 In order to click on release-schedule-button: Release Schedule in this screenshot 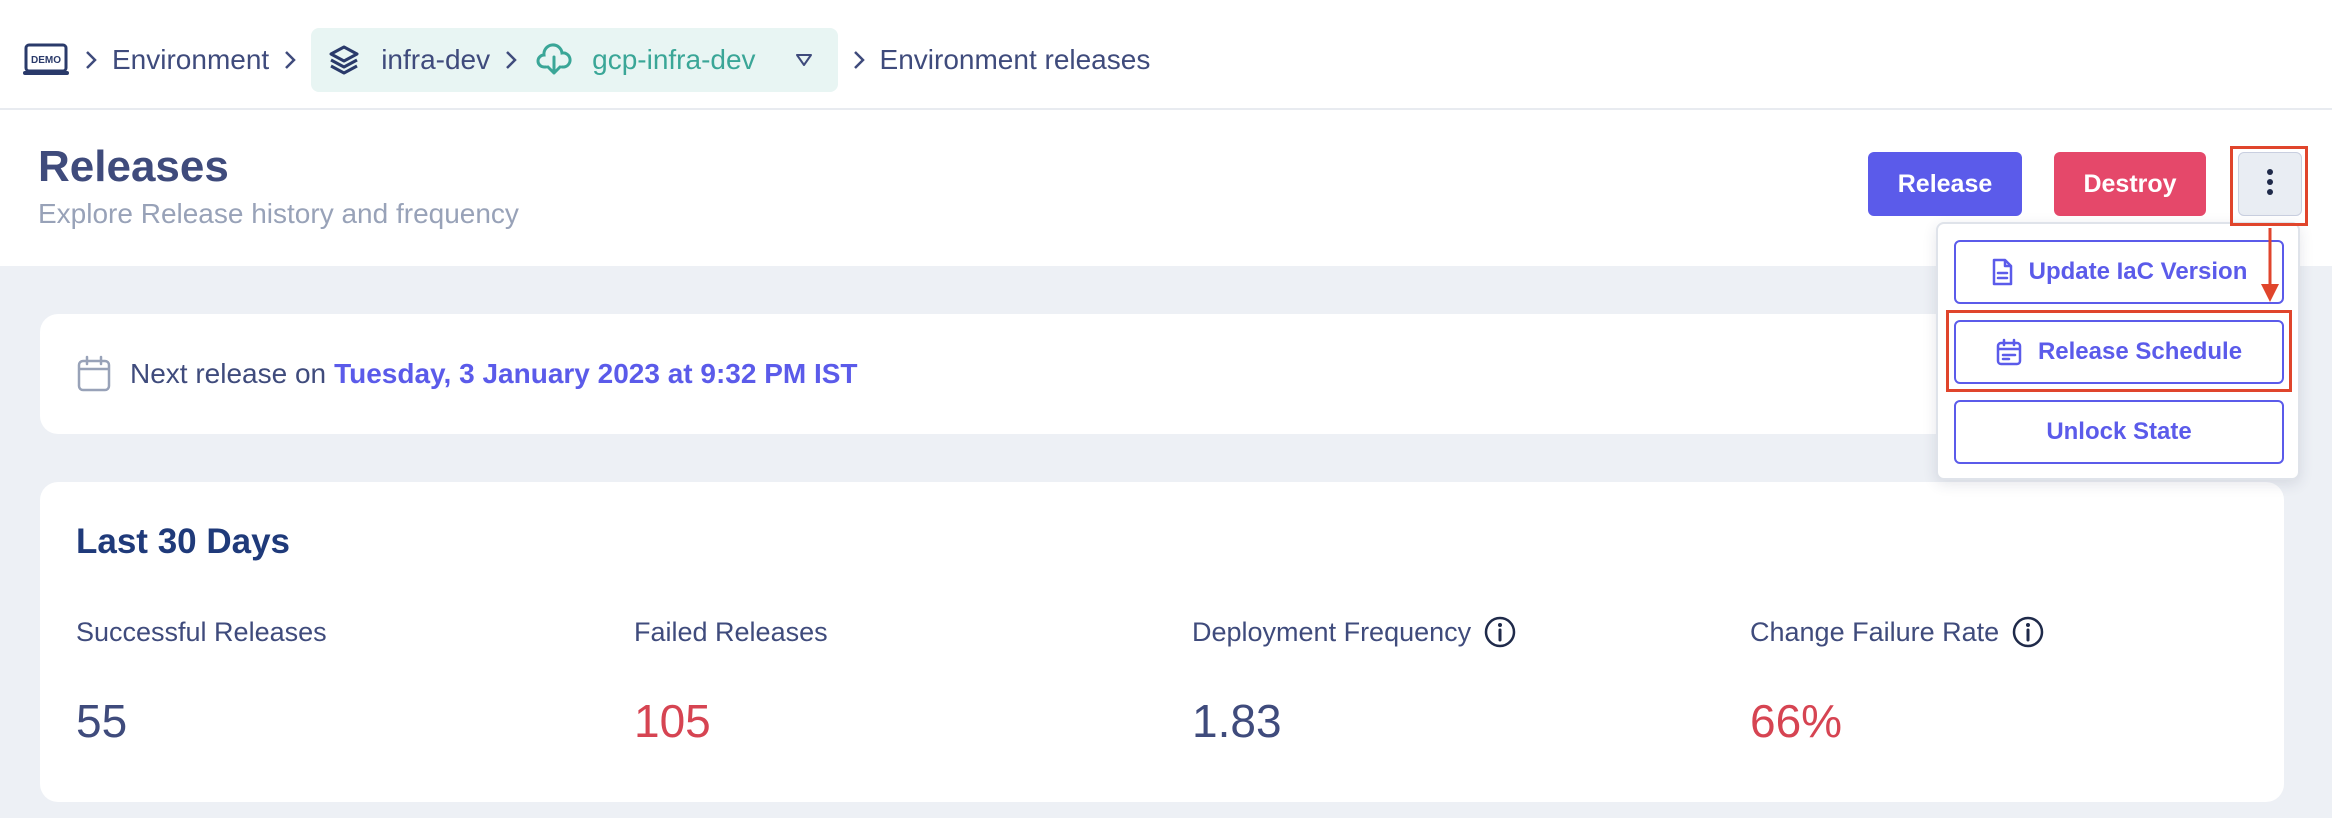, I will do `click(2119, 352)`.